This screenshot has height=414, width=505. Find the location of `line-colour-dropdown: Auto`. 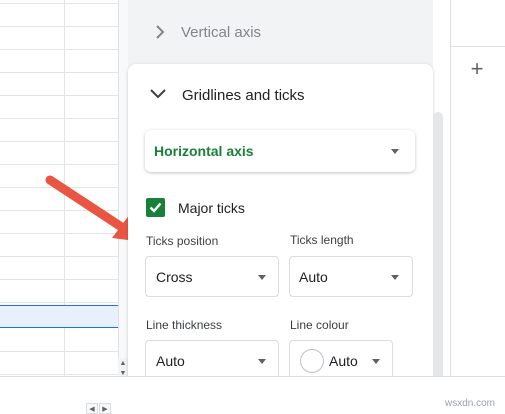

line-colour-dropdown: Auto is located at coordinates (341, 360).